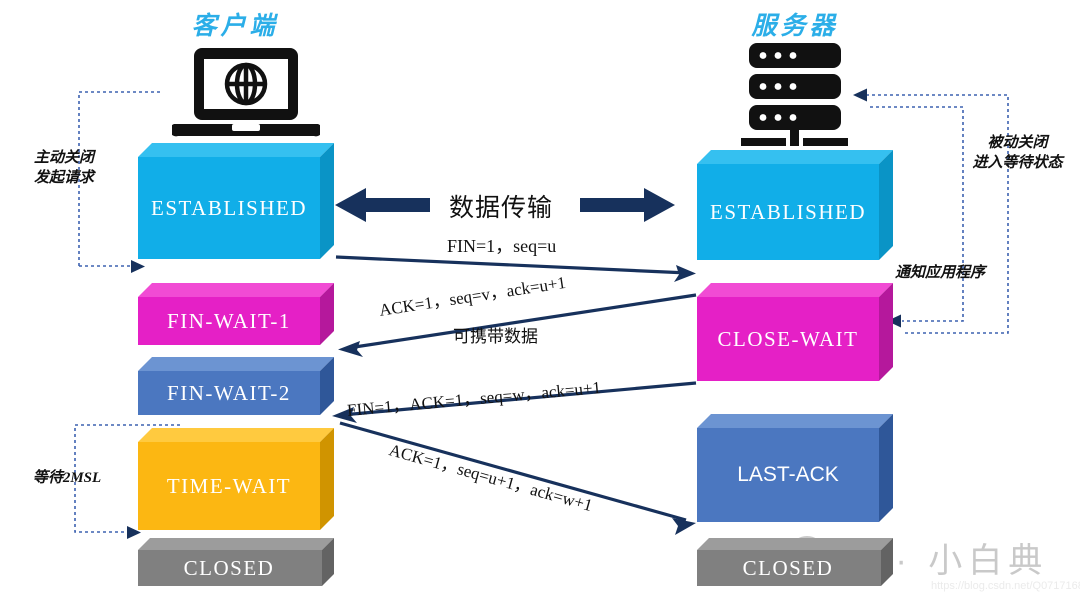  I want to click on client-column-title: 客户端, so click(235, 26).